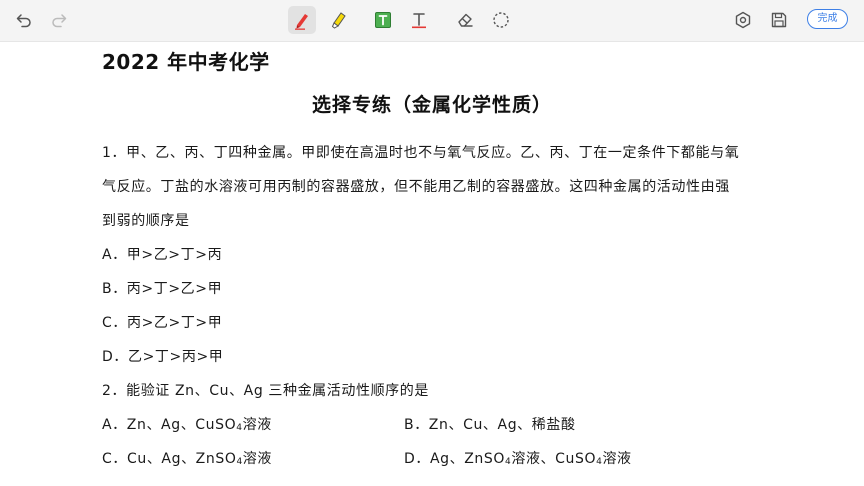 This screenshot has width=864, height=486. I want to click on document-title: 2022 年中考化学, so click(186, 62).